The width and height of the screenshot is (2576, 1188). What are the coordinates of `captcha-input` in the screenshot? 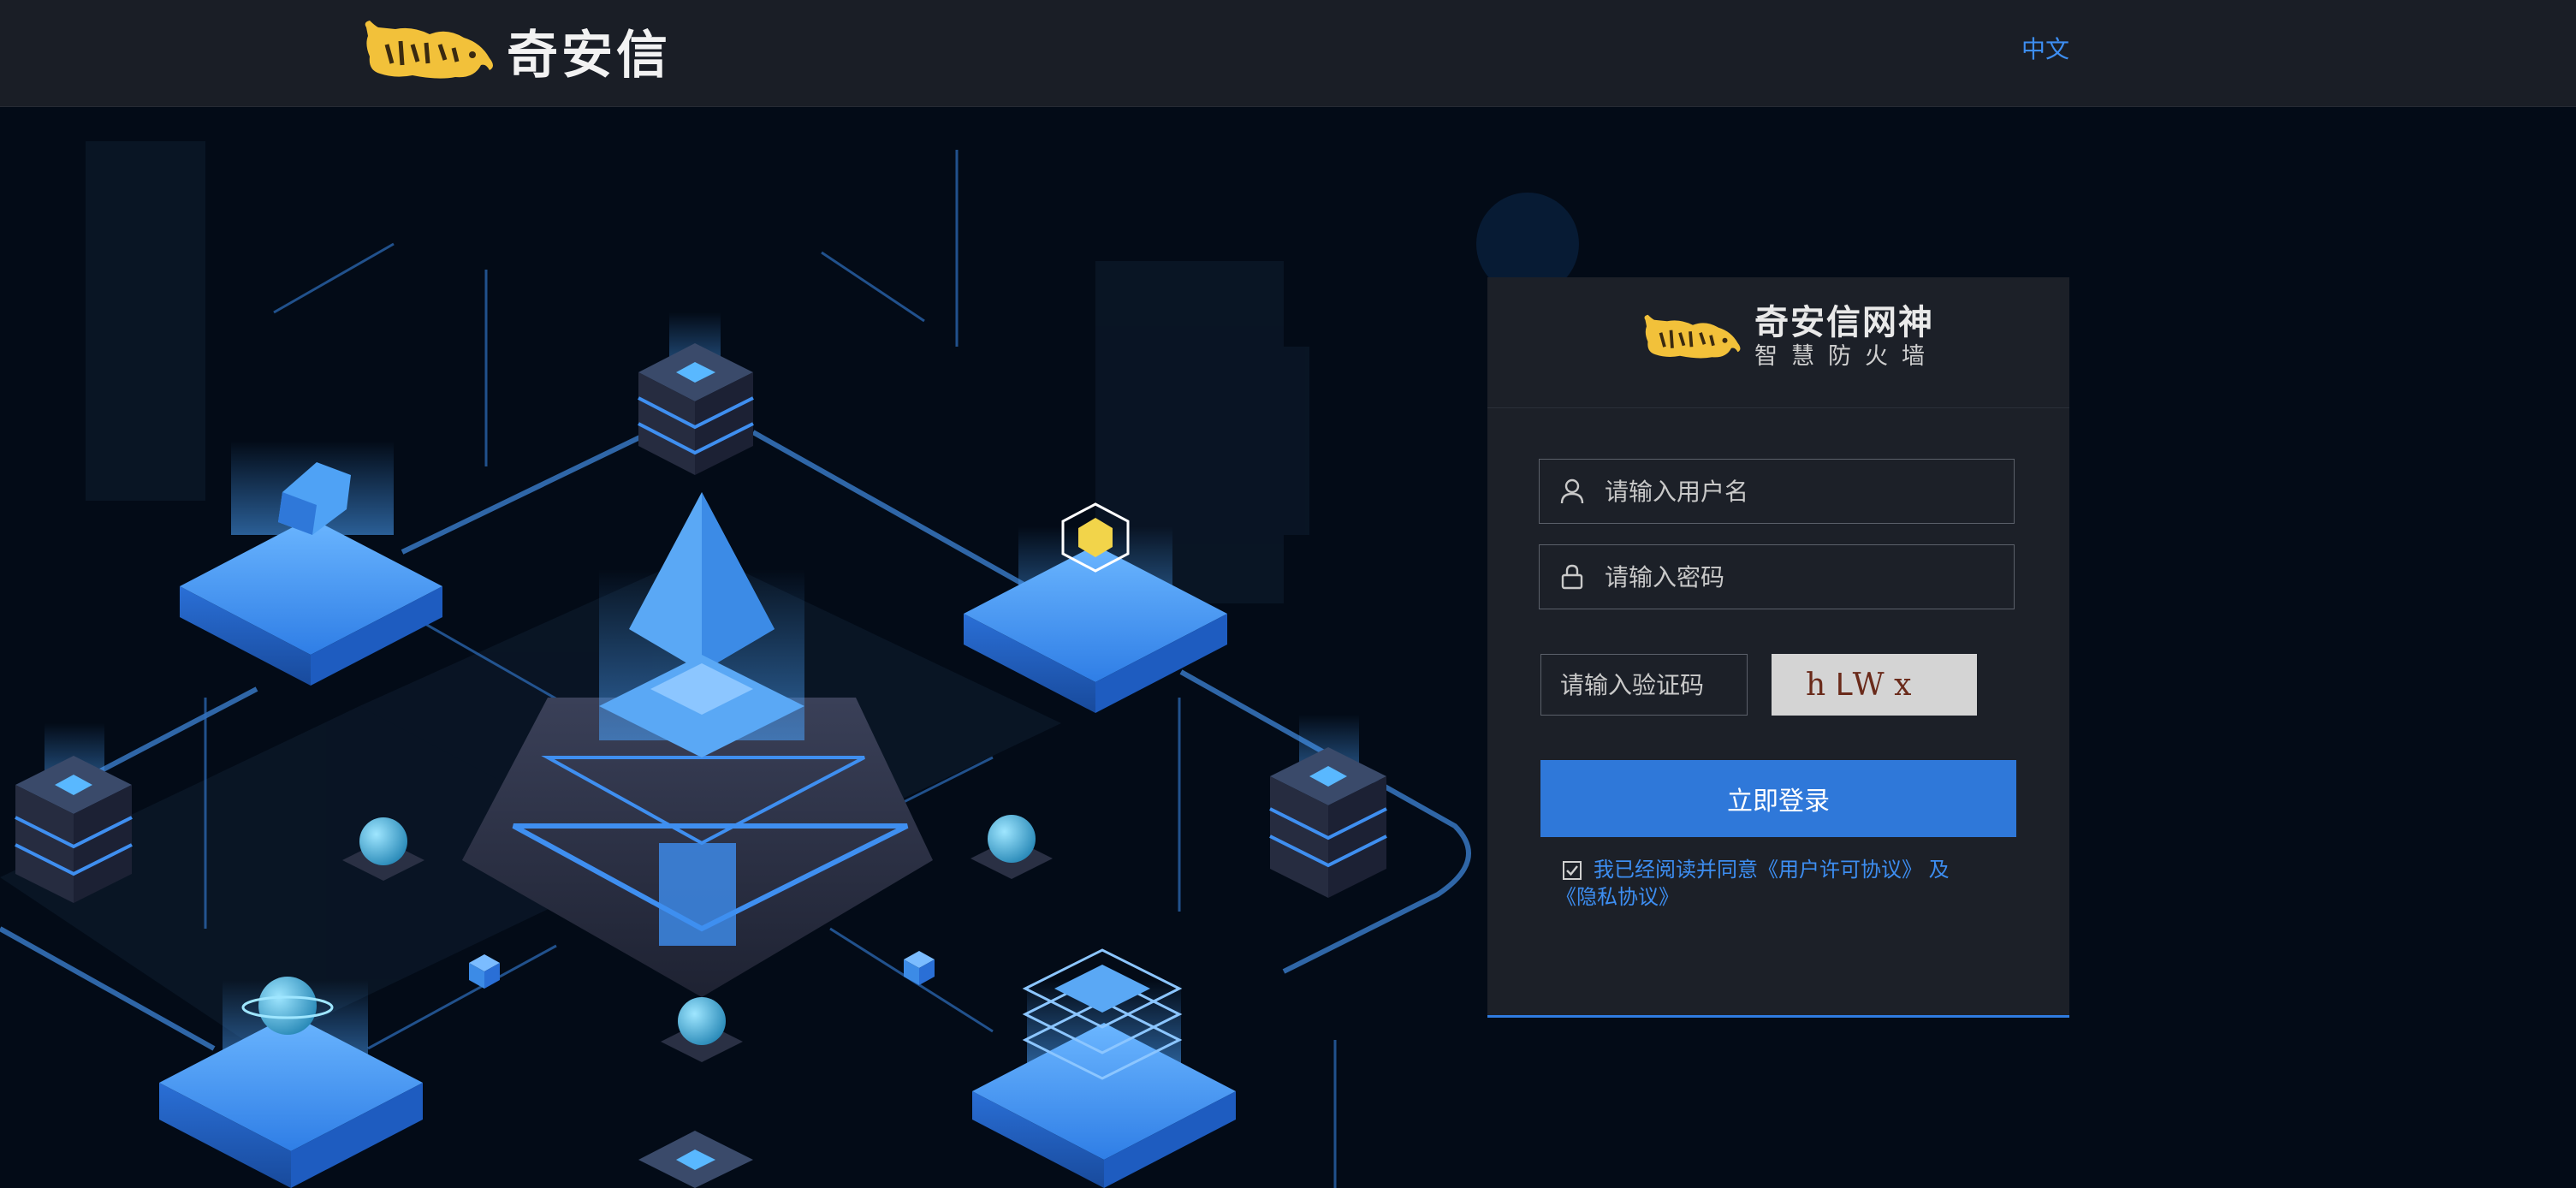 It's located at (1650, 684).